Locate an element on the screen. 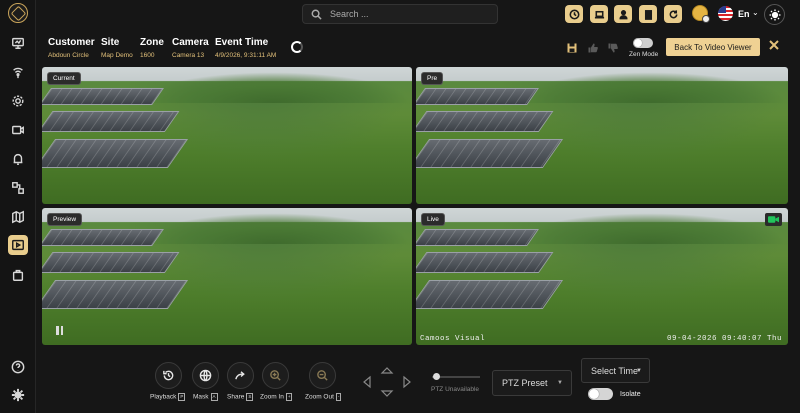 The height and width of the screenshot is (413, 800). zone-value: 1600 is located at coordinates (147, 55).